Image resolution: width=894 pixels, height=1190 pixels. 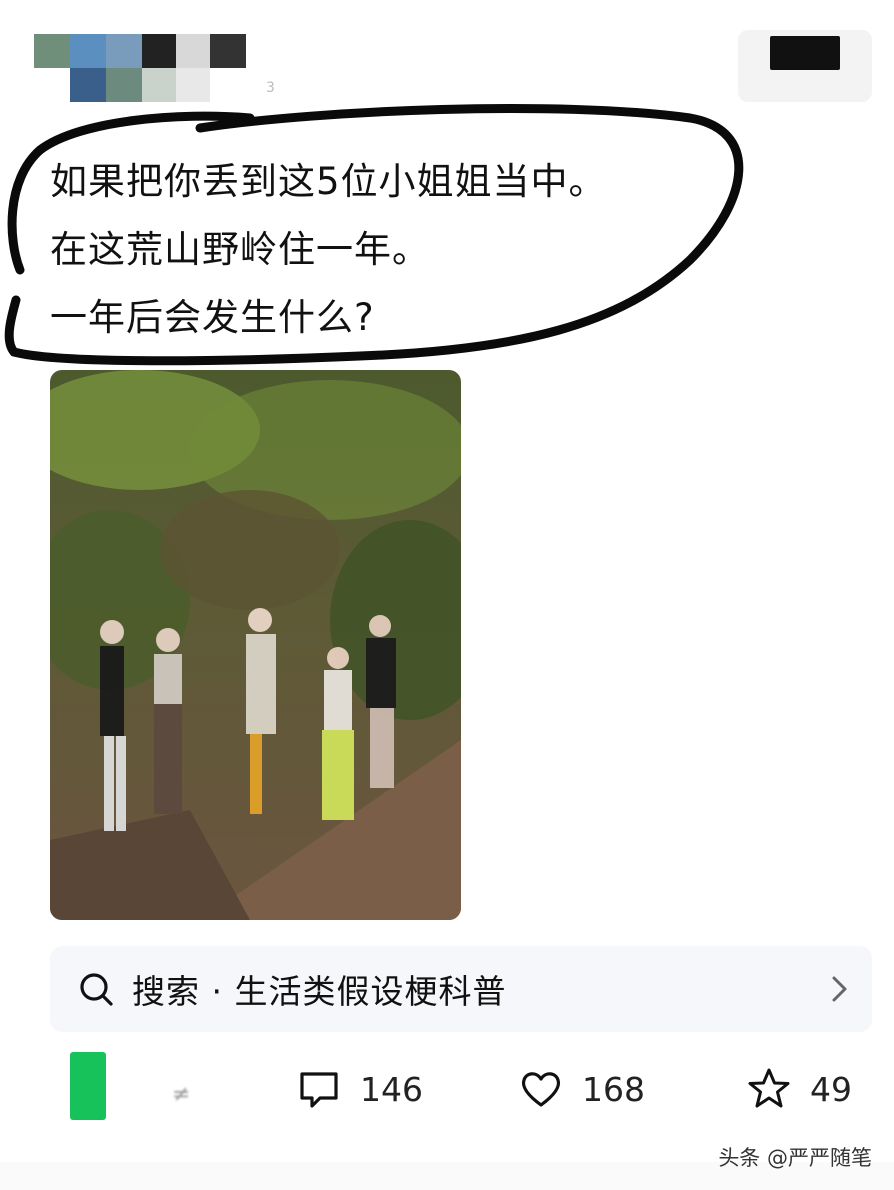 I want to click on author-avatar-pixelated, so click(x=140, y=68).